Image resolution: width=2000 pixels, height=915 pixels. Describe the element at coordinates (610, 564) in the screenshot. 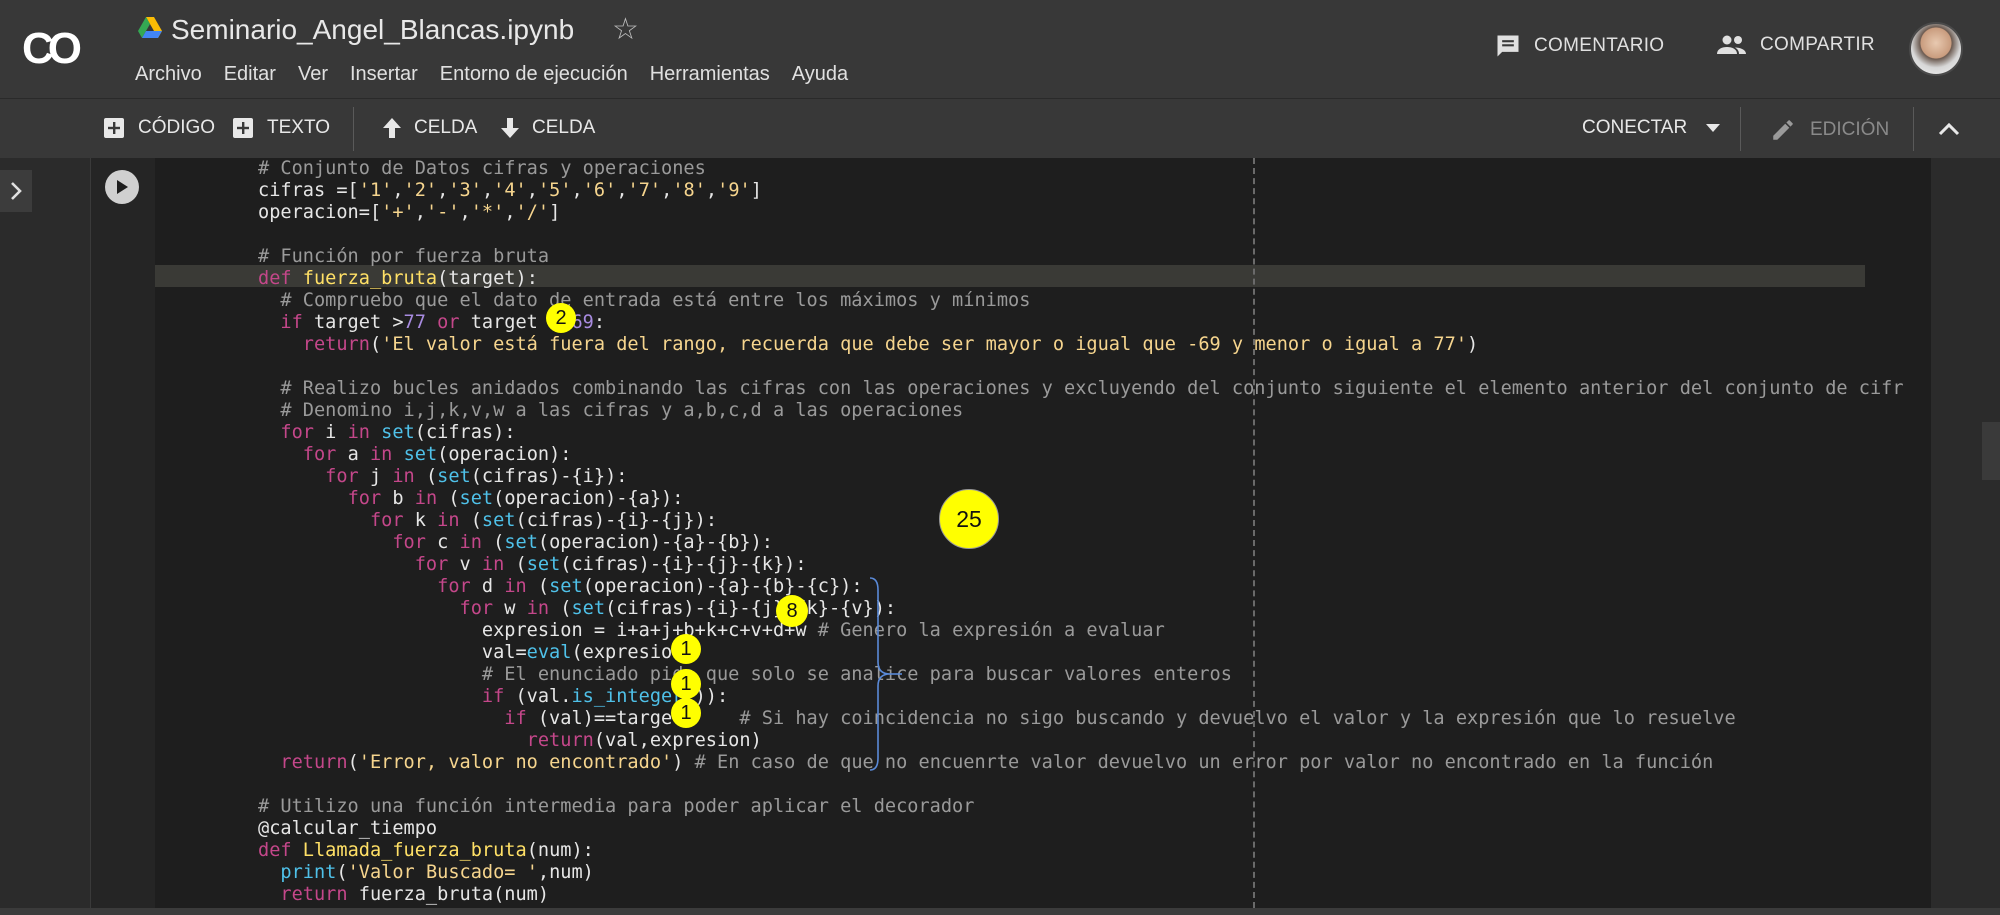

I see `code-line: for v in (set(cifras)-{i}-{j}-{k}):` at that location.